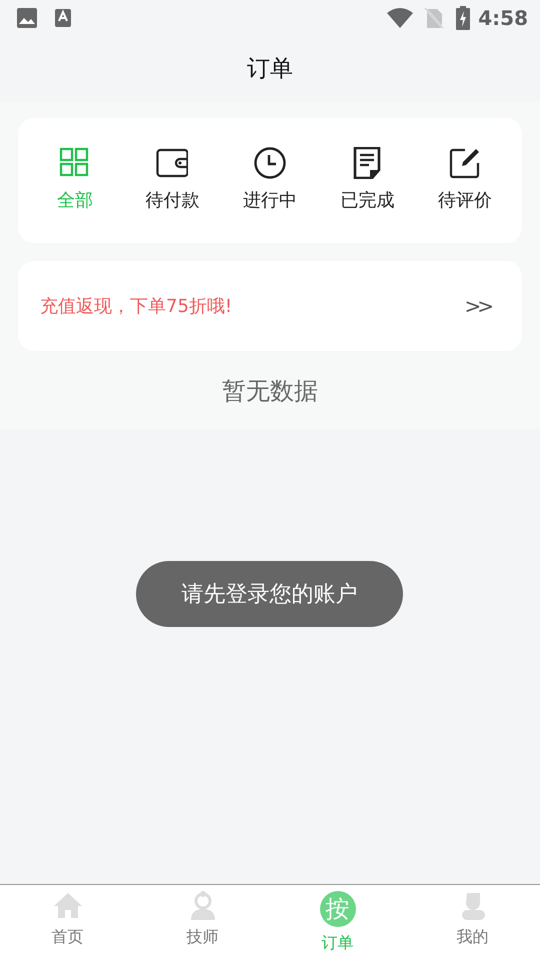 This screenshot has width=540, height=960. I want to click on empty-message: 暂无数据, so click(270, 391).